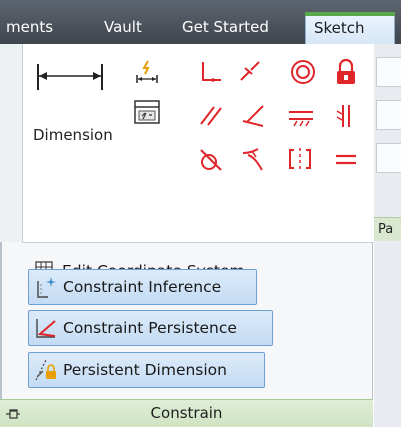 This screenshot has width=401, height=427. What do you see at coordinates (46, 287) in the screenshot?
I see `constraint-inference-icon` at bounding box center [46, 287].